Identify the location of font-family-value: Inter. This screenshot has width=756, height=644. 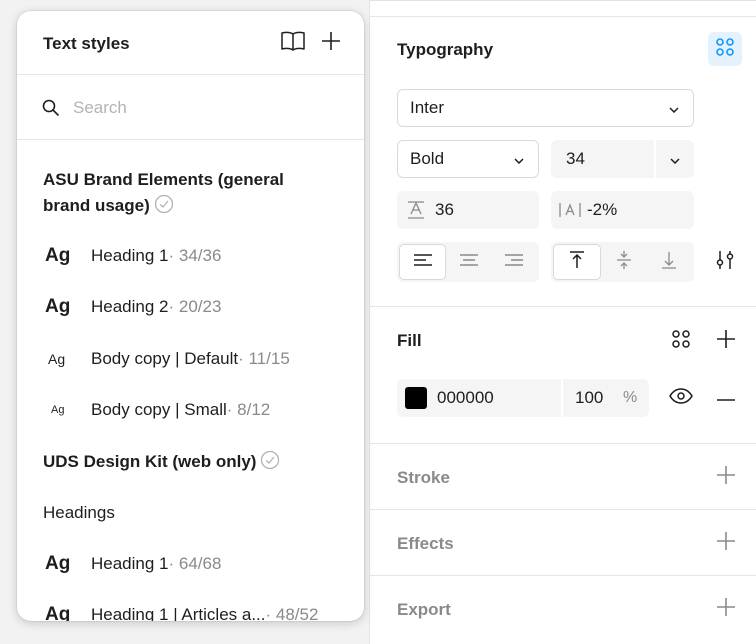
(427, 107).